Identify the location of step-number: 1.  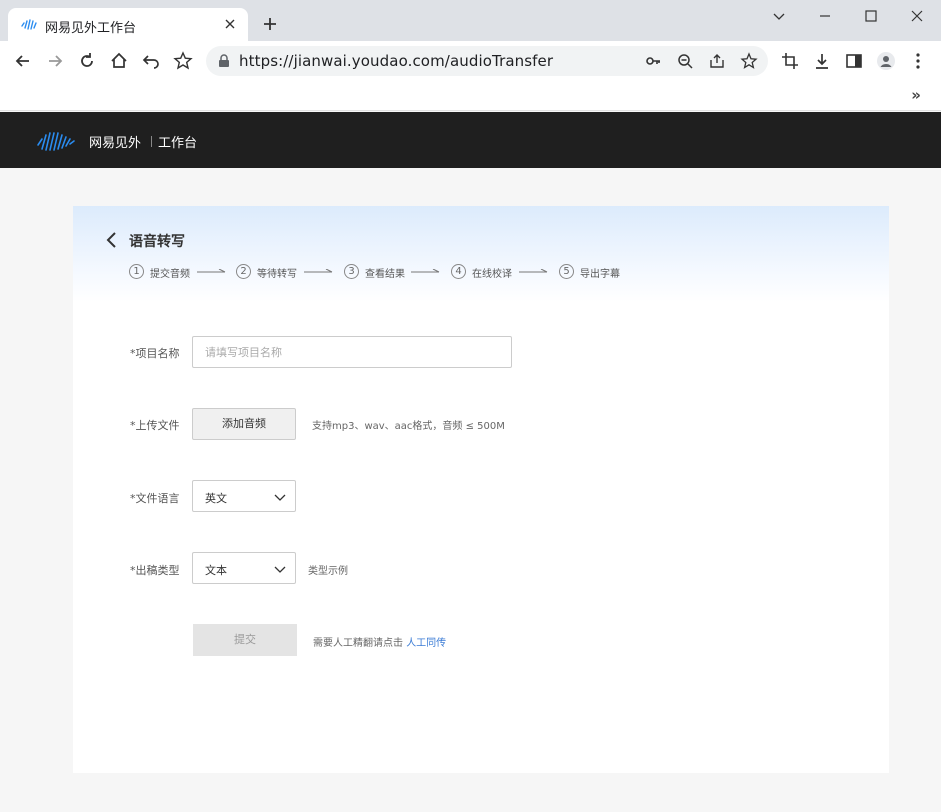
(136, 271).